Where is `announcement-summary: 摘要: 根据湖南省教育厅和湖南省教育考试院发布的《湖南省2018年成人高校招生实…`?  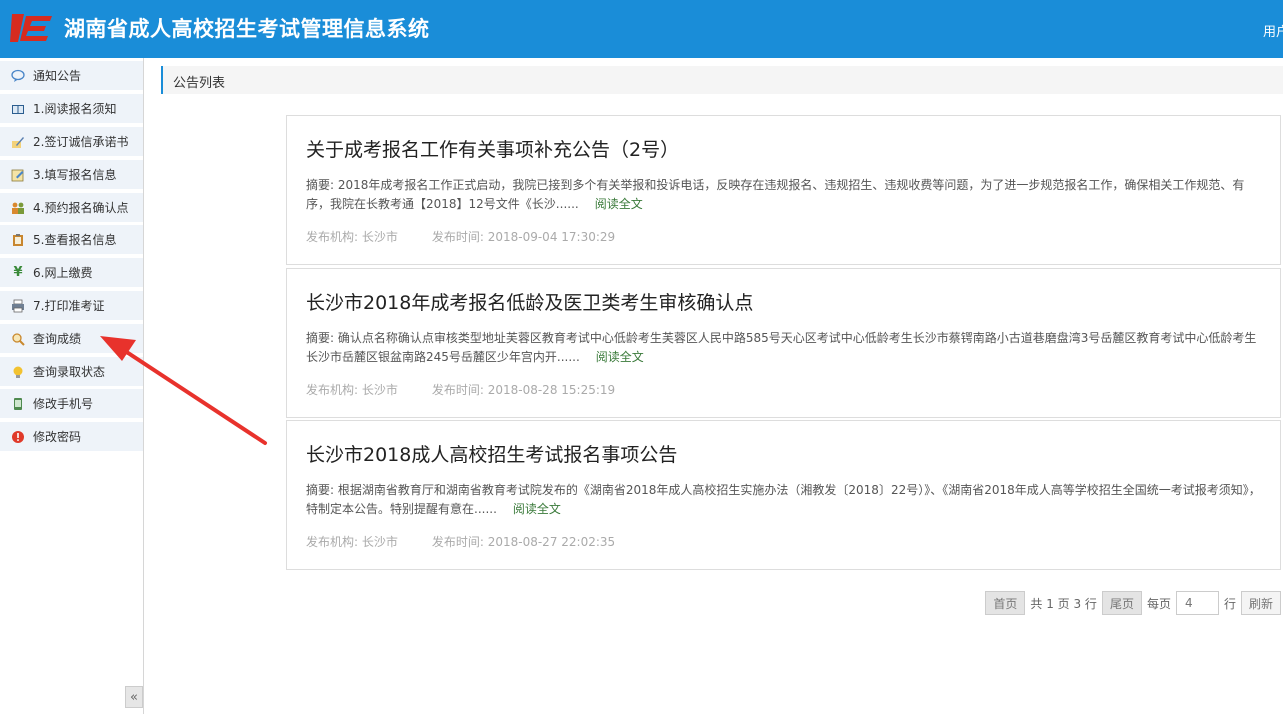
announcement-summary: 摘要: 根据湖南省教育厅和湖南省教育考试院发布的《湖南省2018年成人高校招生实… is located at coordinates (786, 500).